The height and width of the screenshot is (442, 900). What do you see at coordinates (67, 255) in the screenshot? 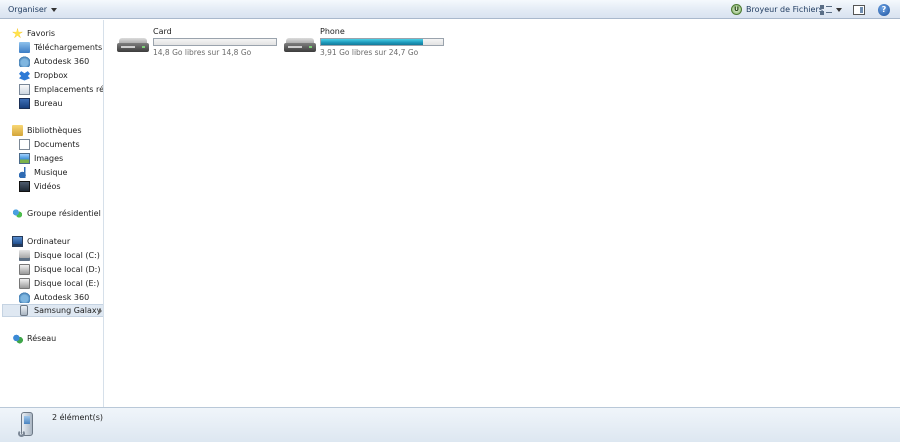
I see `nav-label: Disque local (C:)` at bounding box center [67, 255].